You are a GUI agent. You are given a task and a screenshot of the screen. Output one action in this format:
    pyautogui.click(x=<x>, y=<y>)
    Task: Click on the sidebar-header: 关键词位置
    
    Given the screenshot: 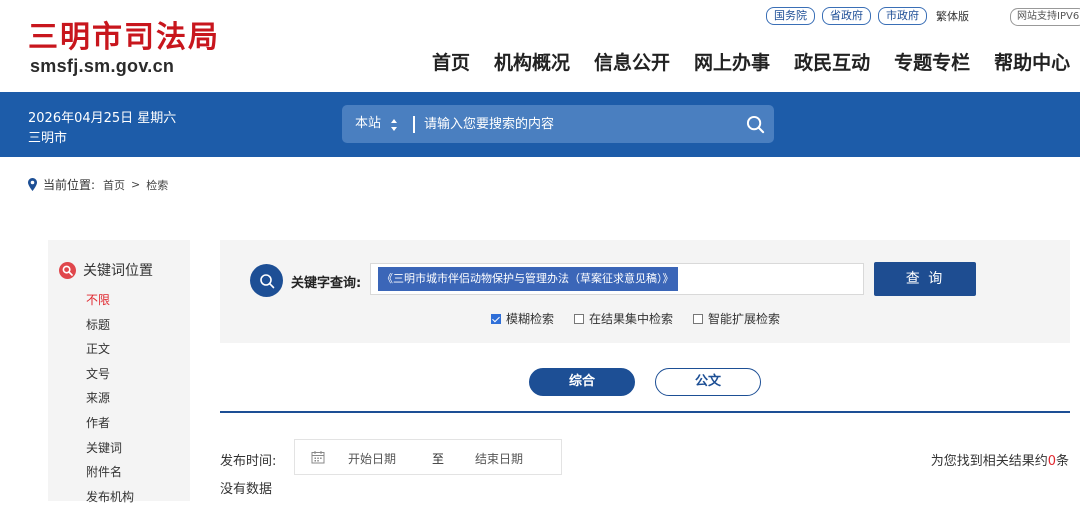 What is the action you would take?
    pyautogui.click(x=106, y=270)
    